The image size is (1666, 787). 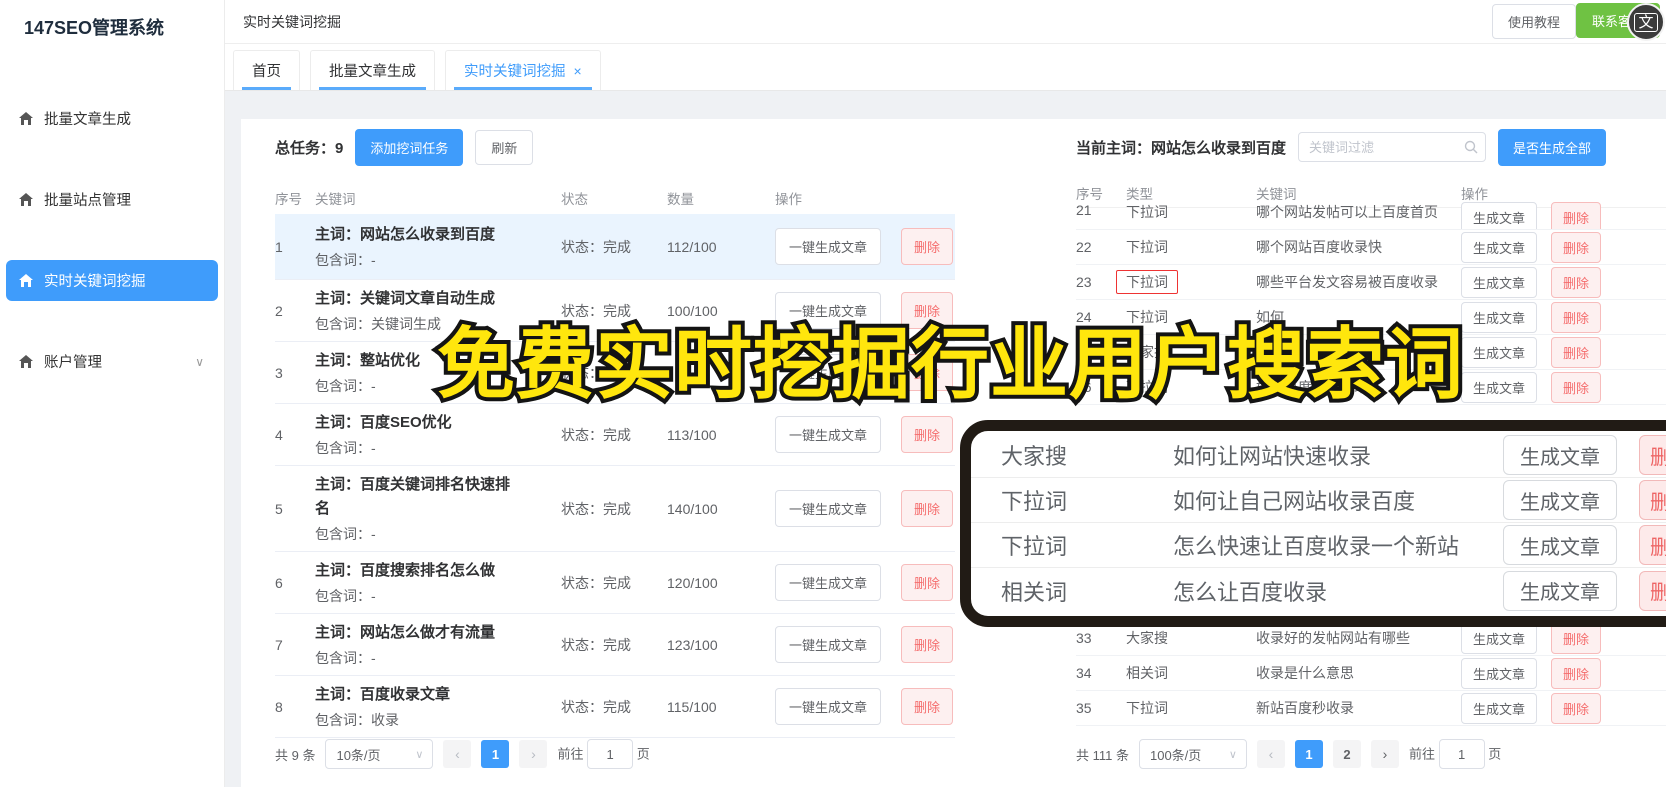 What do you see at coordinates (578, 71) in the screenshot?
I see `close-icon: ×` at bounding box center [578, 71].